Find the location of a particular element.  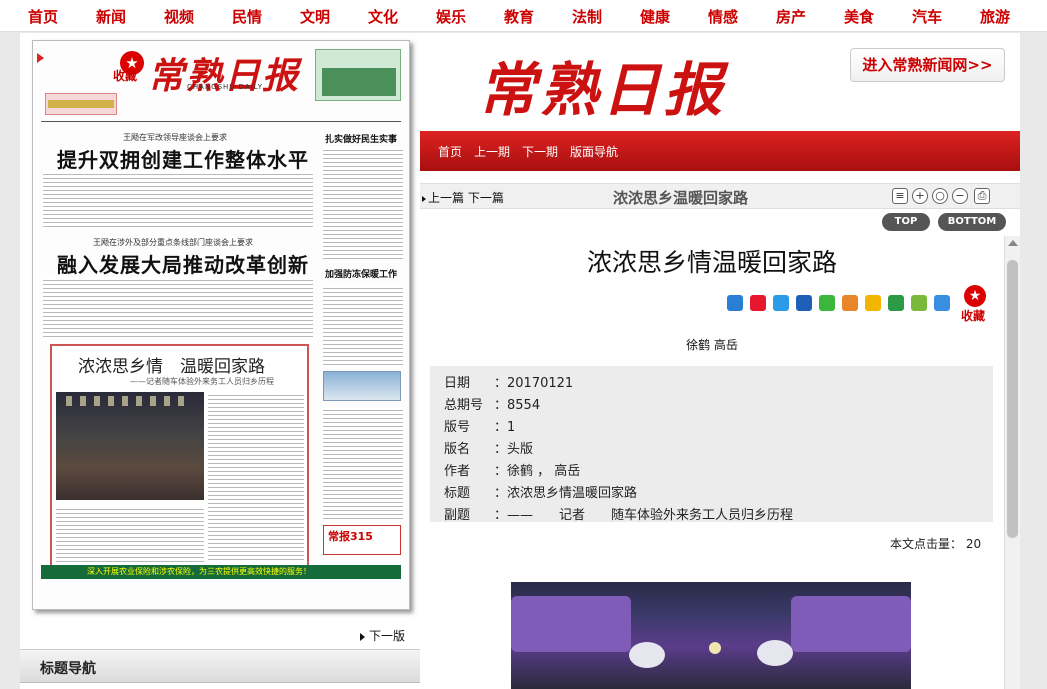

headline-1: 提升双拥创建工作整体水平 is located at coordinates (183, 158).